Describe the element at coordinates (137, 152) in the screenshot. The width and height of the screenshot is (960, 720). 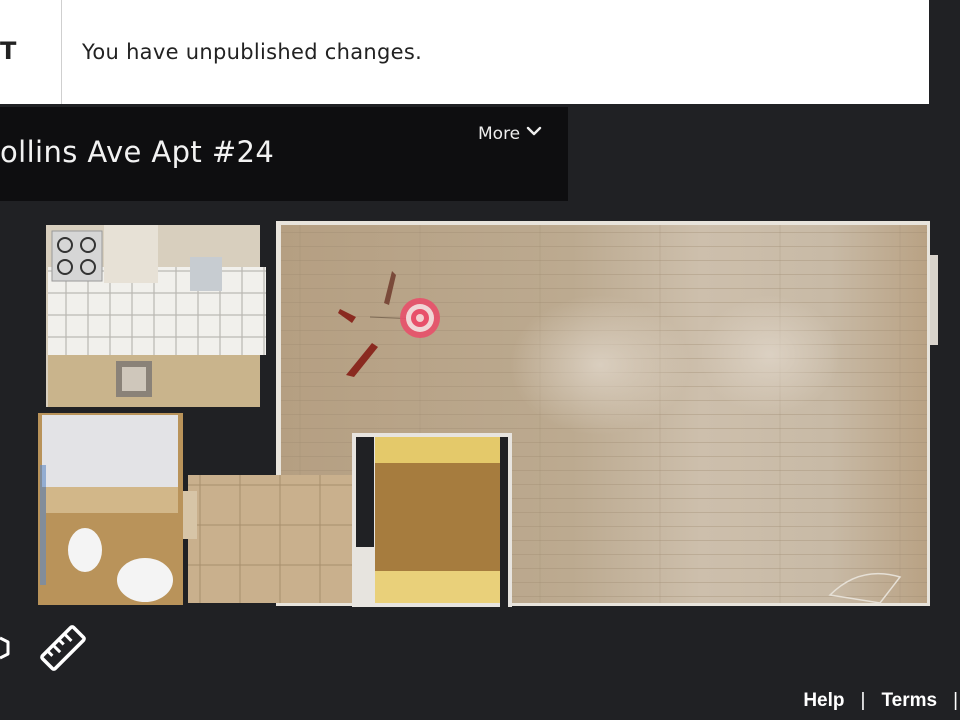
I see `property-title: ollins Ave Apt #24` at that location.